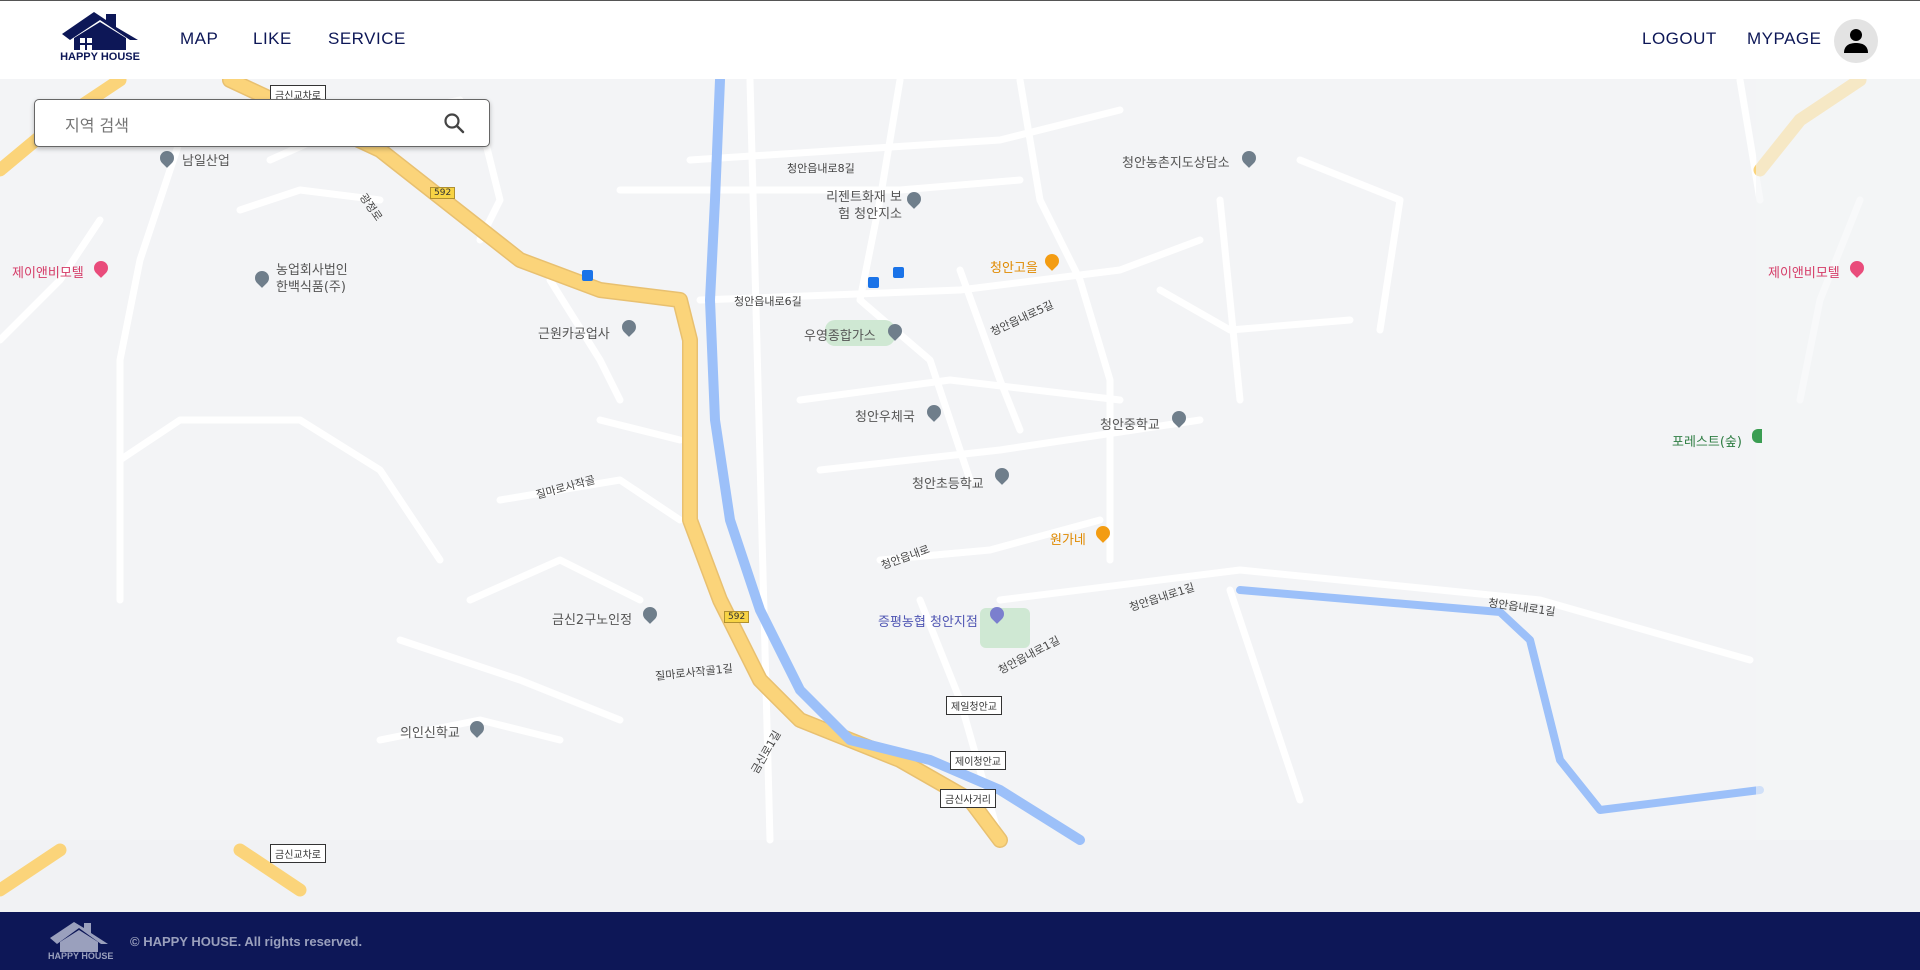 This screenshot has width=1920, height=970. What do you see at coordinates (100, 57) in the screenshot?
I see `logo-text: HAPPY HOUSE` at bounding box center [100, 57].